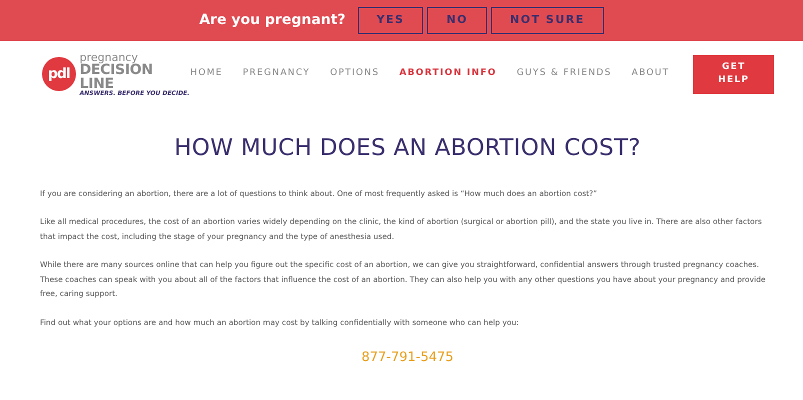 The width and height of the screenshot is (803, 400). Describe the element at coordinates (733, 74) in the screenshot. I see `get-help-button: GET HELP` at that location.